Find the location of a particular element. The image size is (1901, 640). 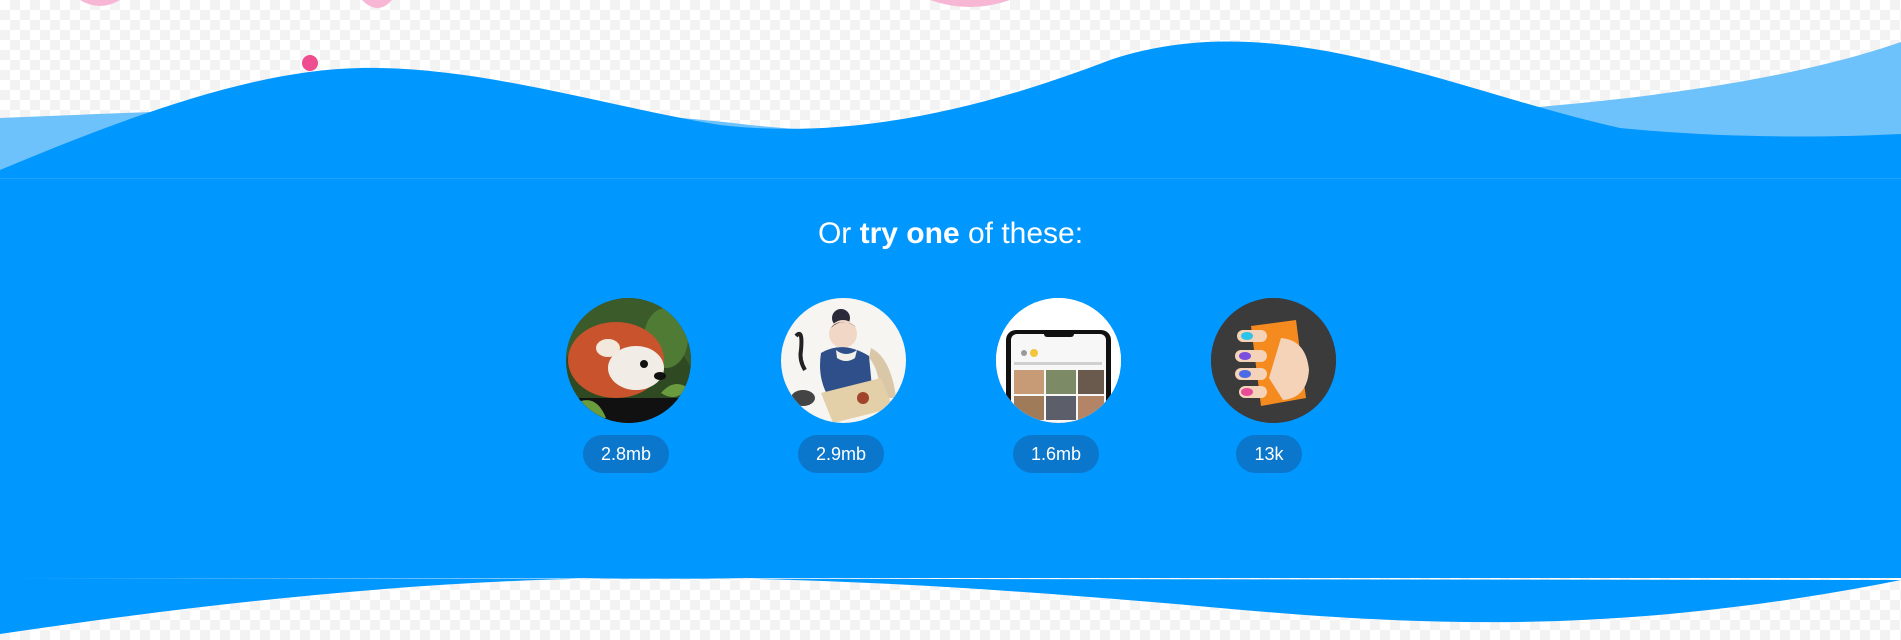

section-divider is located at coordinates (950, 178).